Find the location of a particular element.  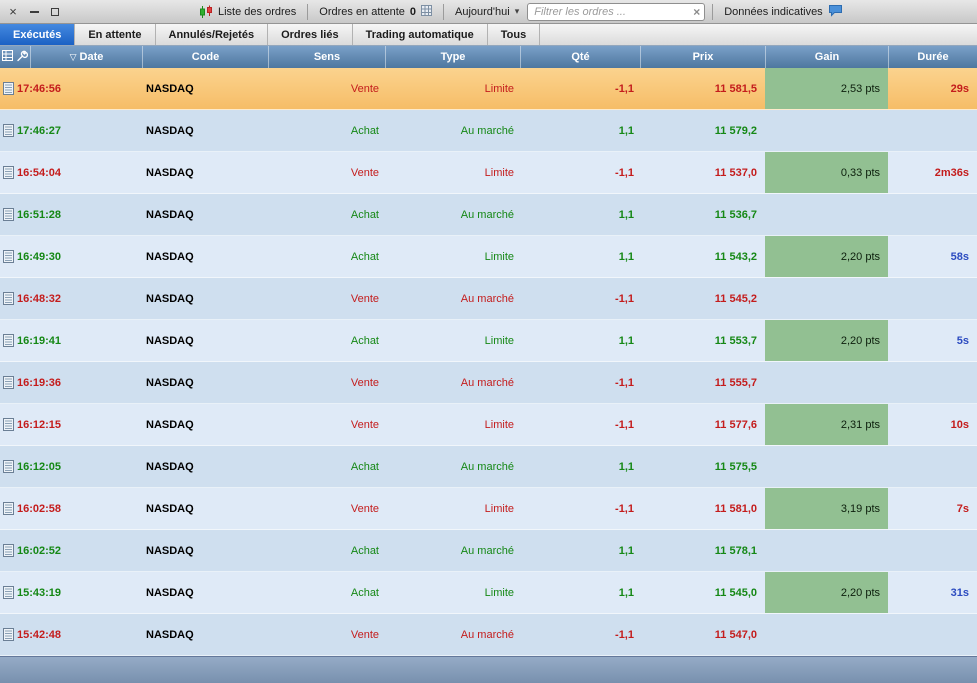

column-header-gain: Gain is located at coordinates (826, 57).